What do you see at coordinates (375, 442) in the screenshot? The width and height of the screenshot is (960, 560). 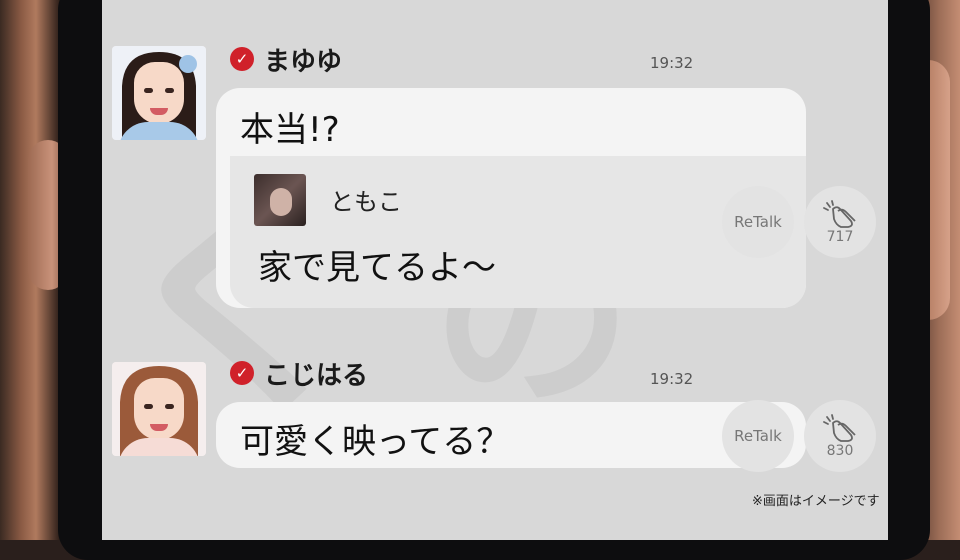 I see `message-text: 可愛く映ってる？` at bounding box center [375, 442].